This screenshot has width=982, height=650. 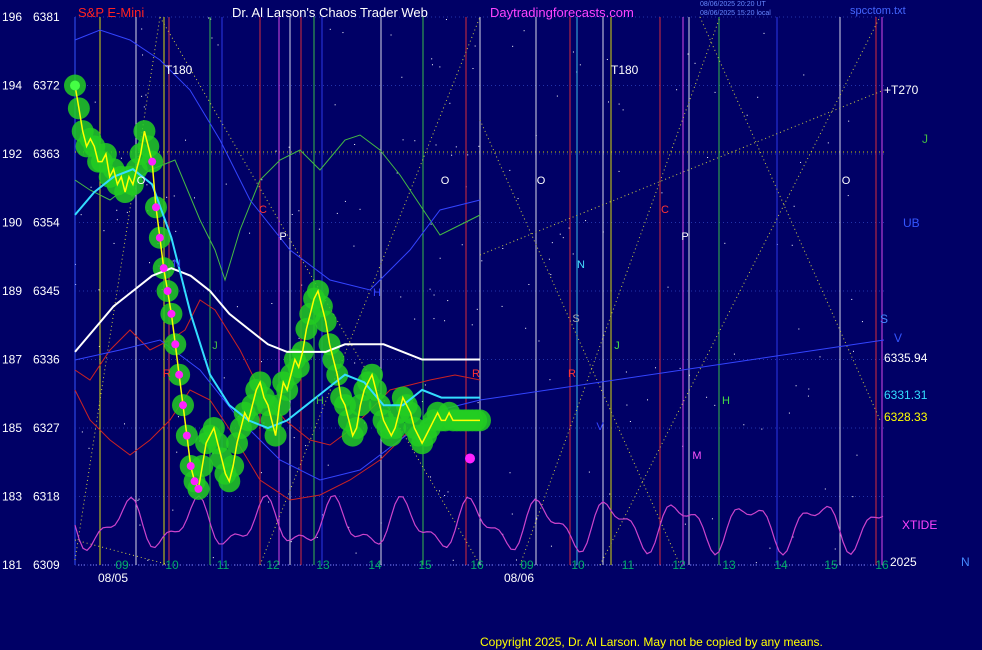 What do you see at coordinates (733, 4) in the screenshot?
I see `timestamp-ut: 08/06/2025 20:20 UT` at bounding box center [733, 4].